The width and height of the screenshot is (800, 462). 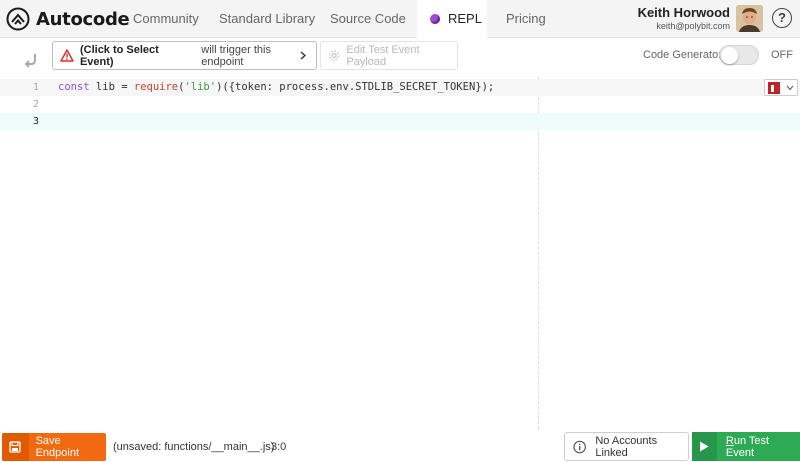 I want to click on run-test-event-label: Run Test Event, so click(x=747, y=446).